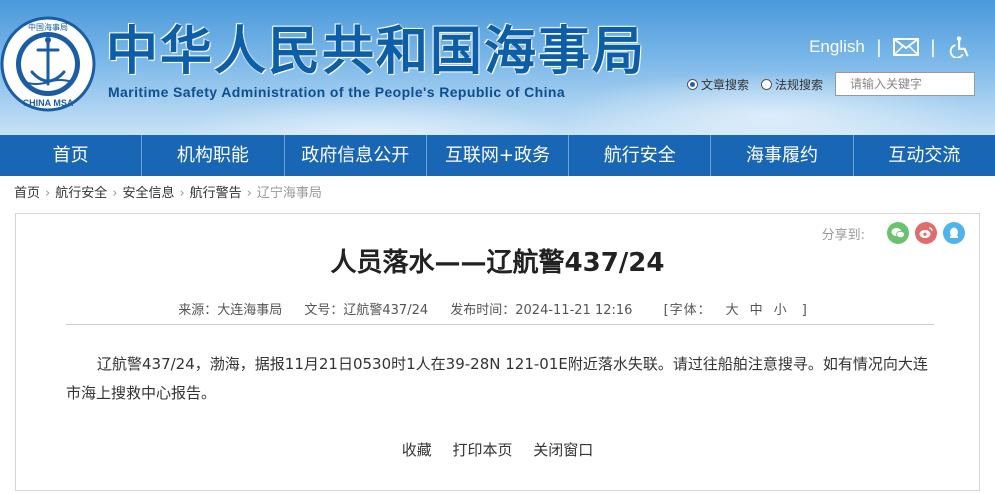  I want to click on main-nav: 首页 机构职能 政府信息公开 互联网+政务 航行安全 海事履约 互动交流, so click(497, 155).